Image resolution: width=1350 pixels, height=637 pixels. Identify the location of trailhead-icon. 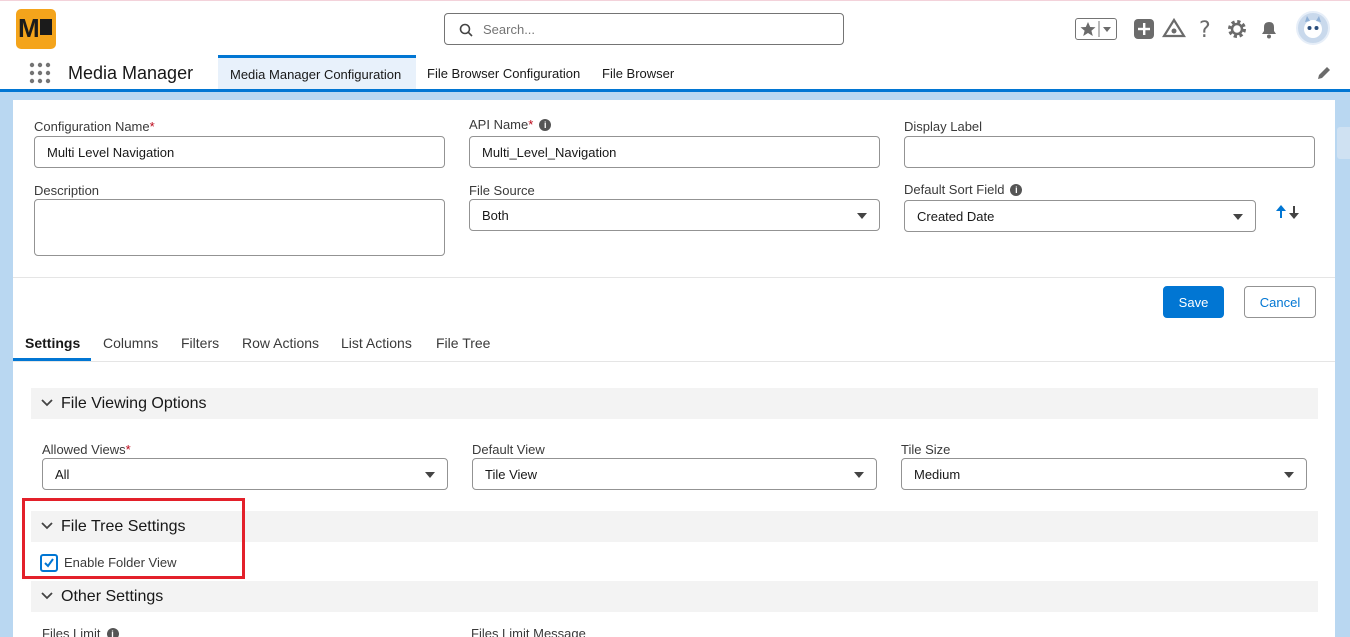
(1174, 29).